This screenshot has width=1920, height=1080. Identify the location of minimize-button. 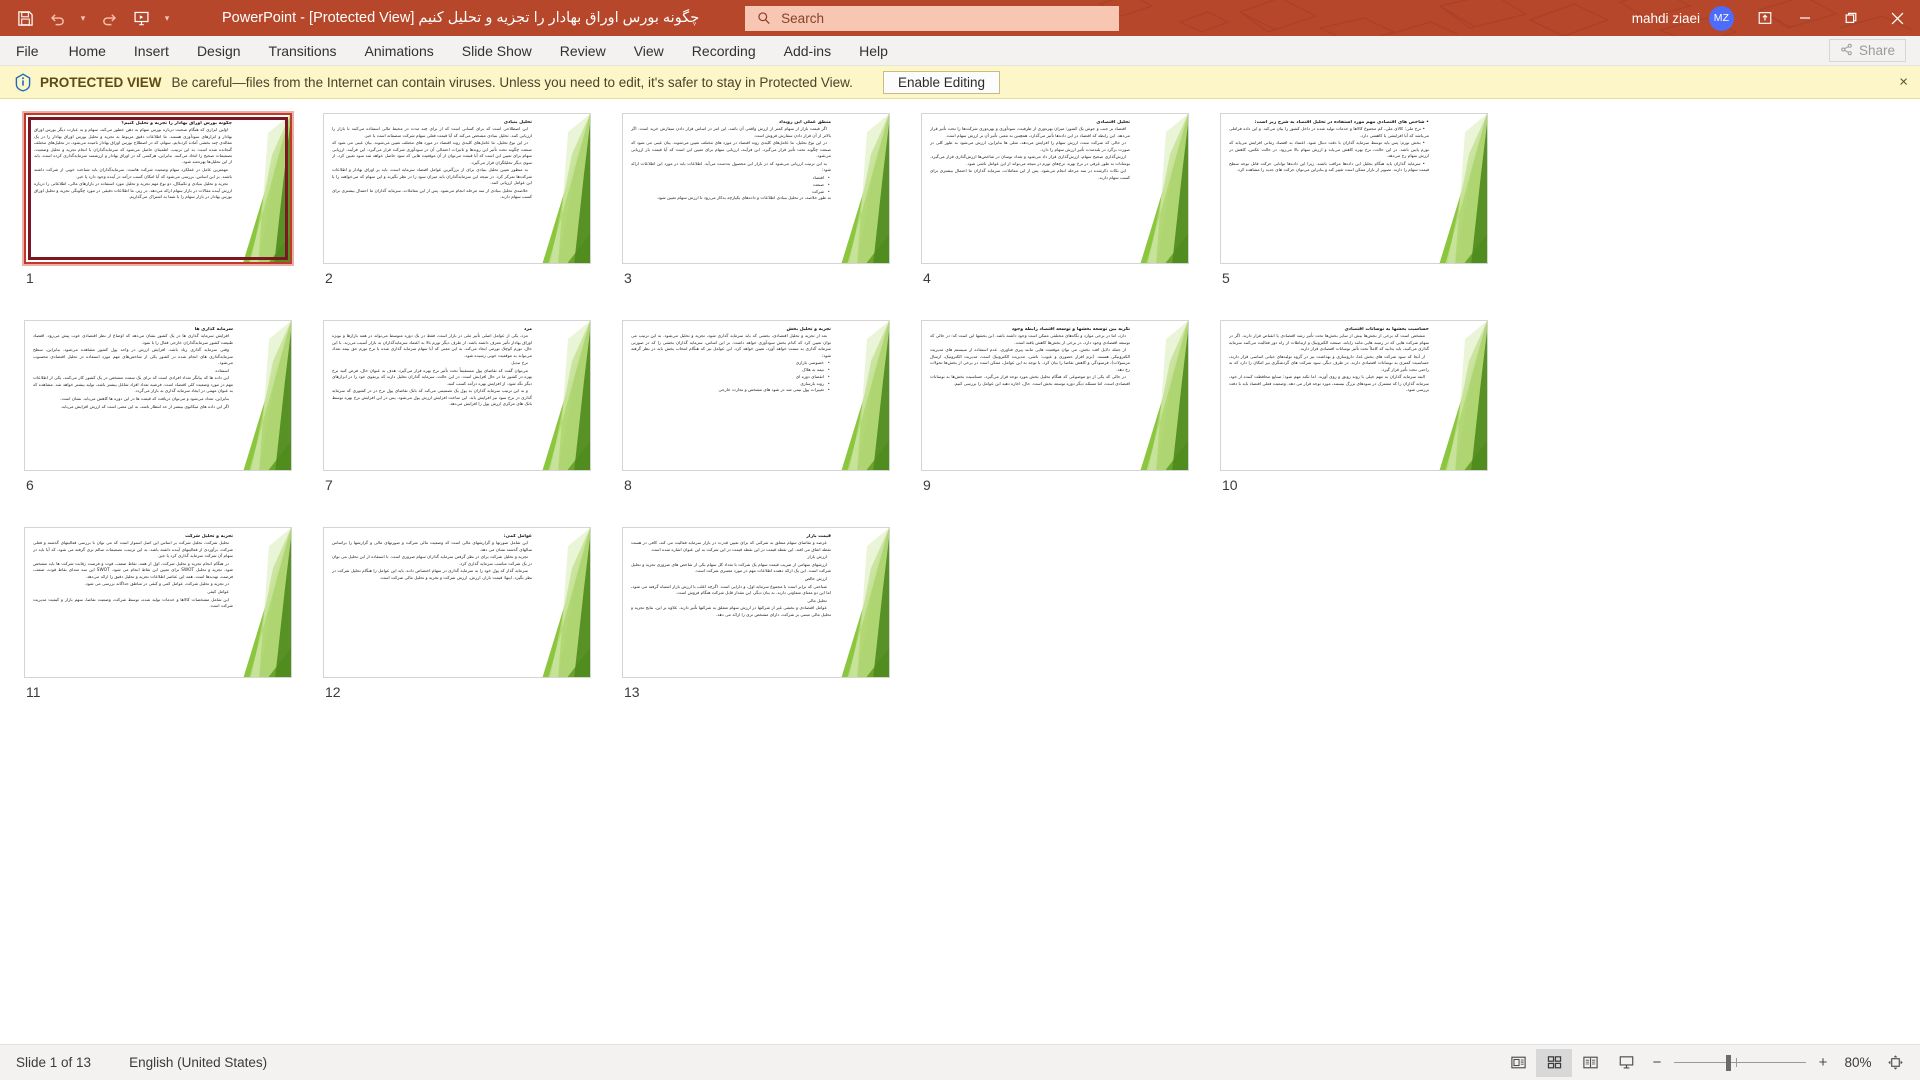
(1805, 18).